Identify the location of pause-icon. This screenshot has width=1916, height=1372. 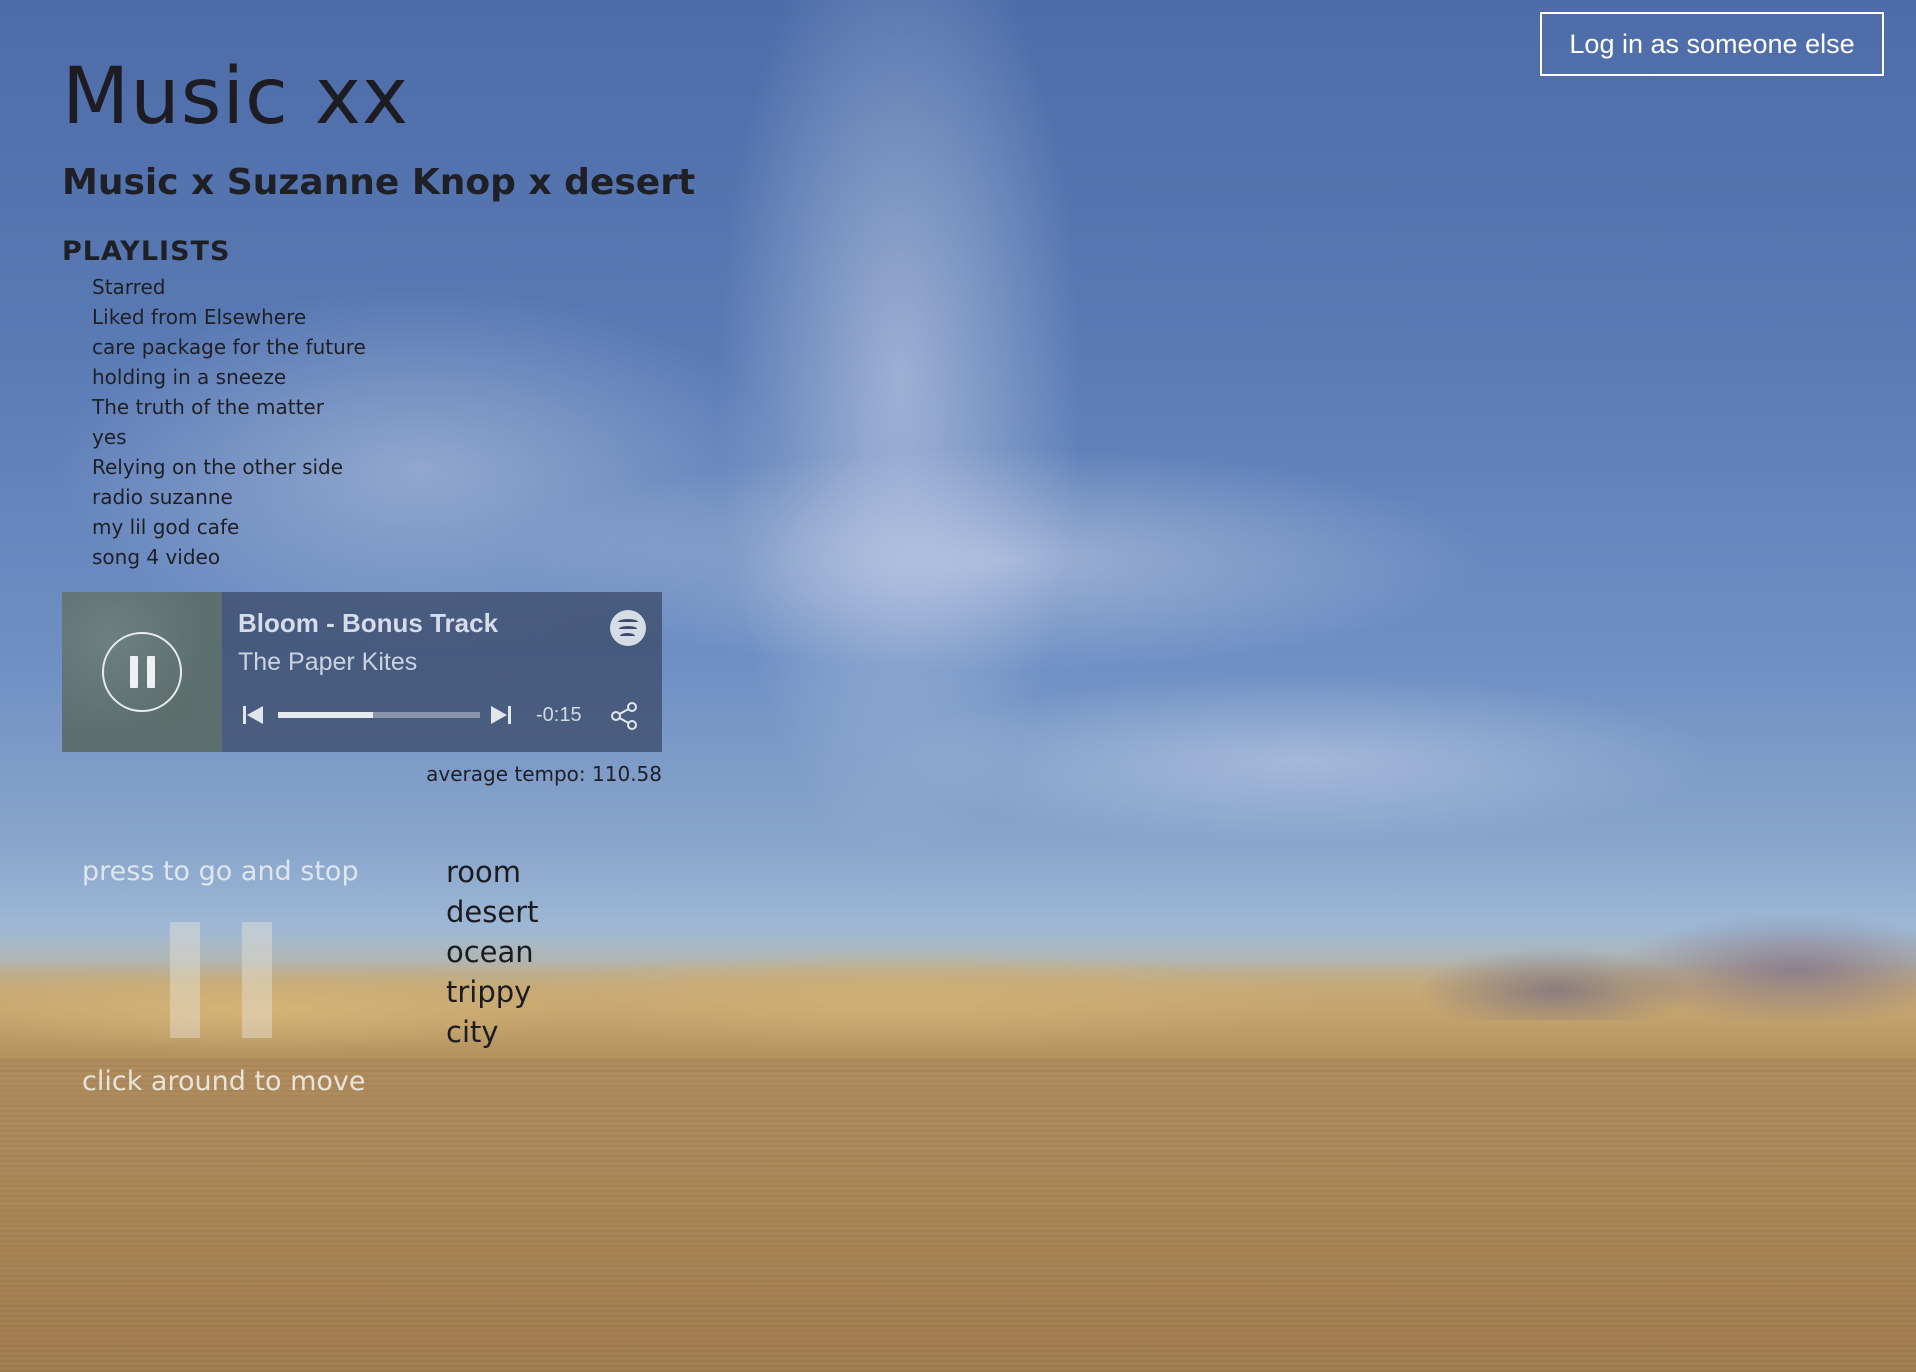
(142, 672).